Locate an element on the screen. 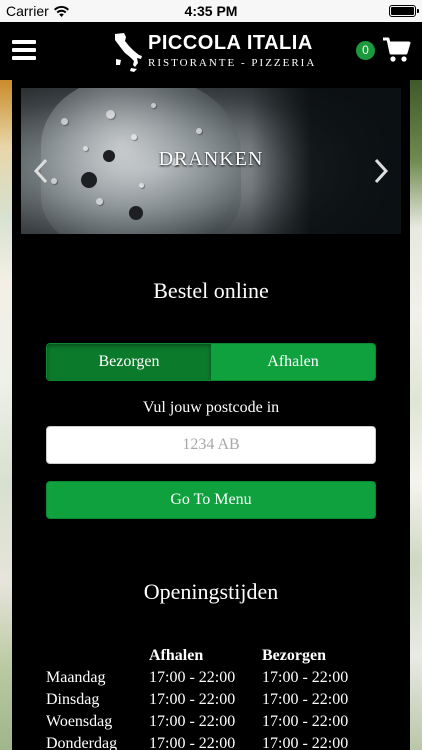 The width and height of the screenshot is (422, 750). chevron-right-icon is located at coordinates (381, 171).